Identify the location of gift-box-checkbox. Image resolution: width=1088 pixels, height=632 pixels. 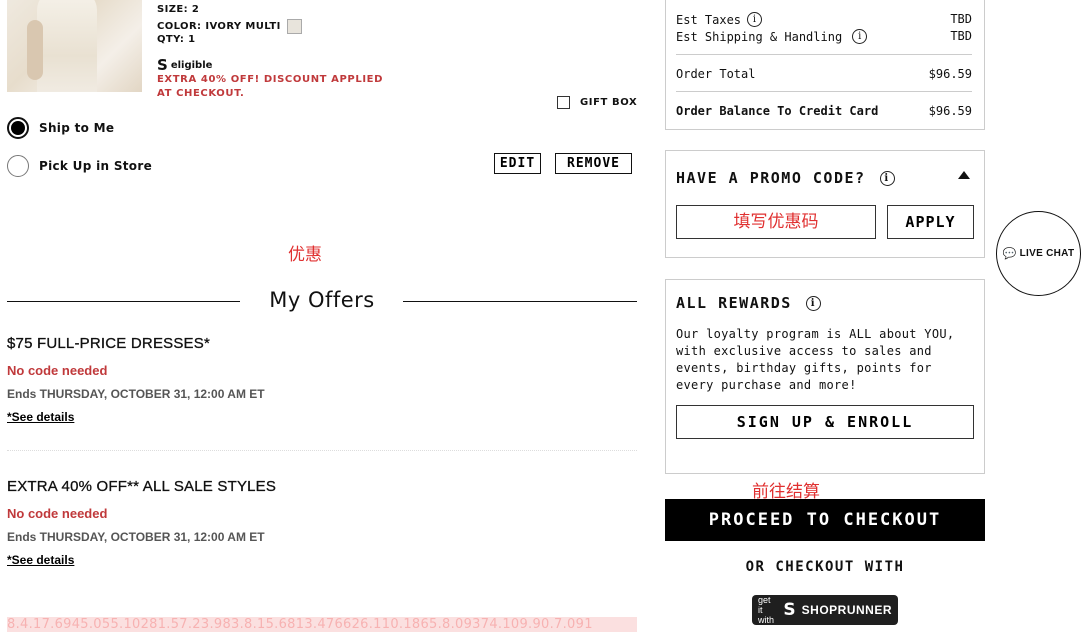
(563, 102).